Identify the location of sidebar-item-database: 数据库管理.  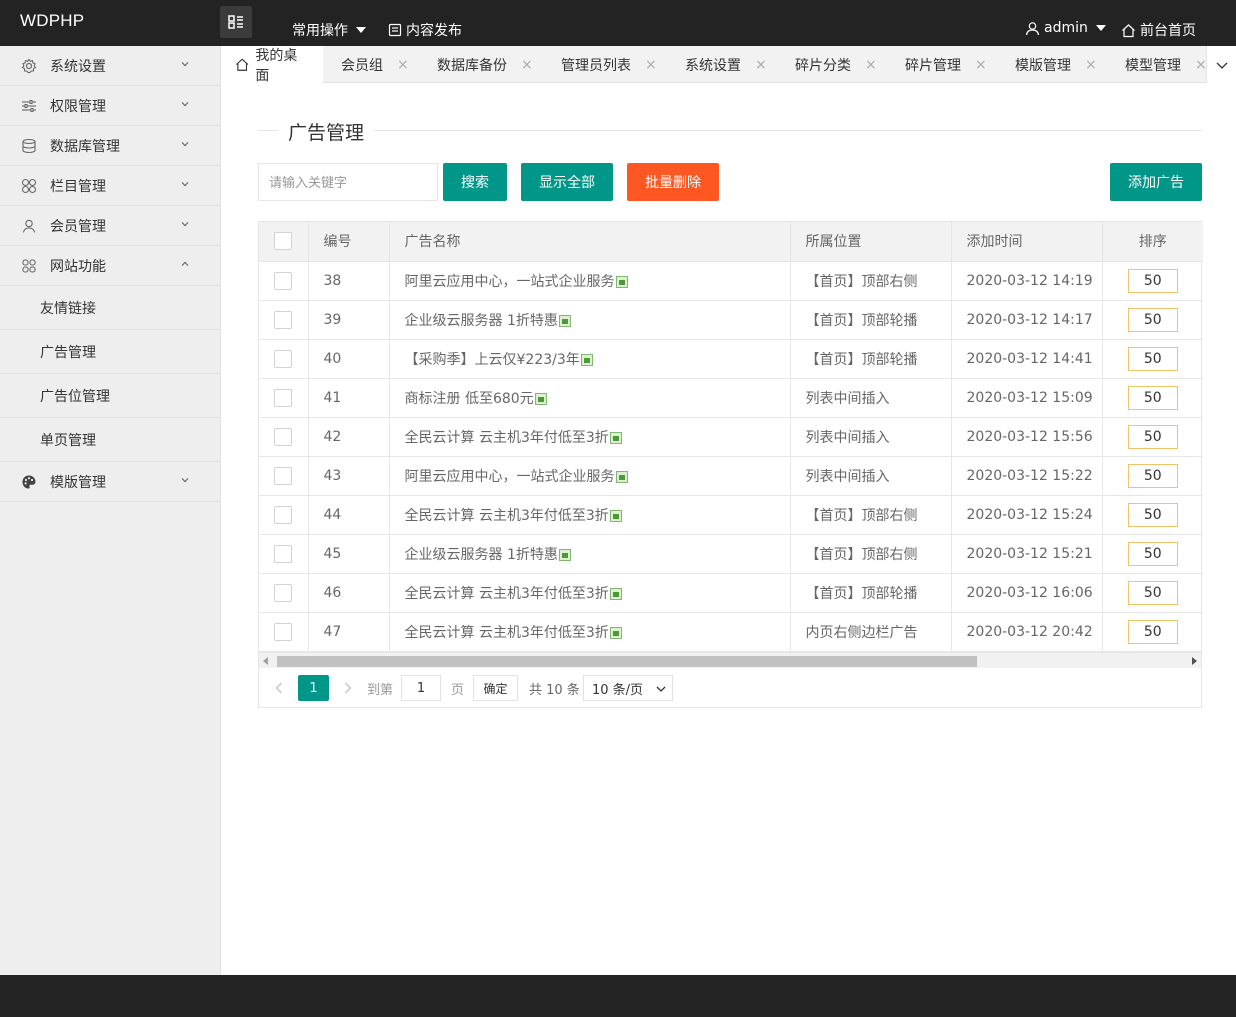
(110, 146).